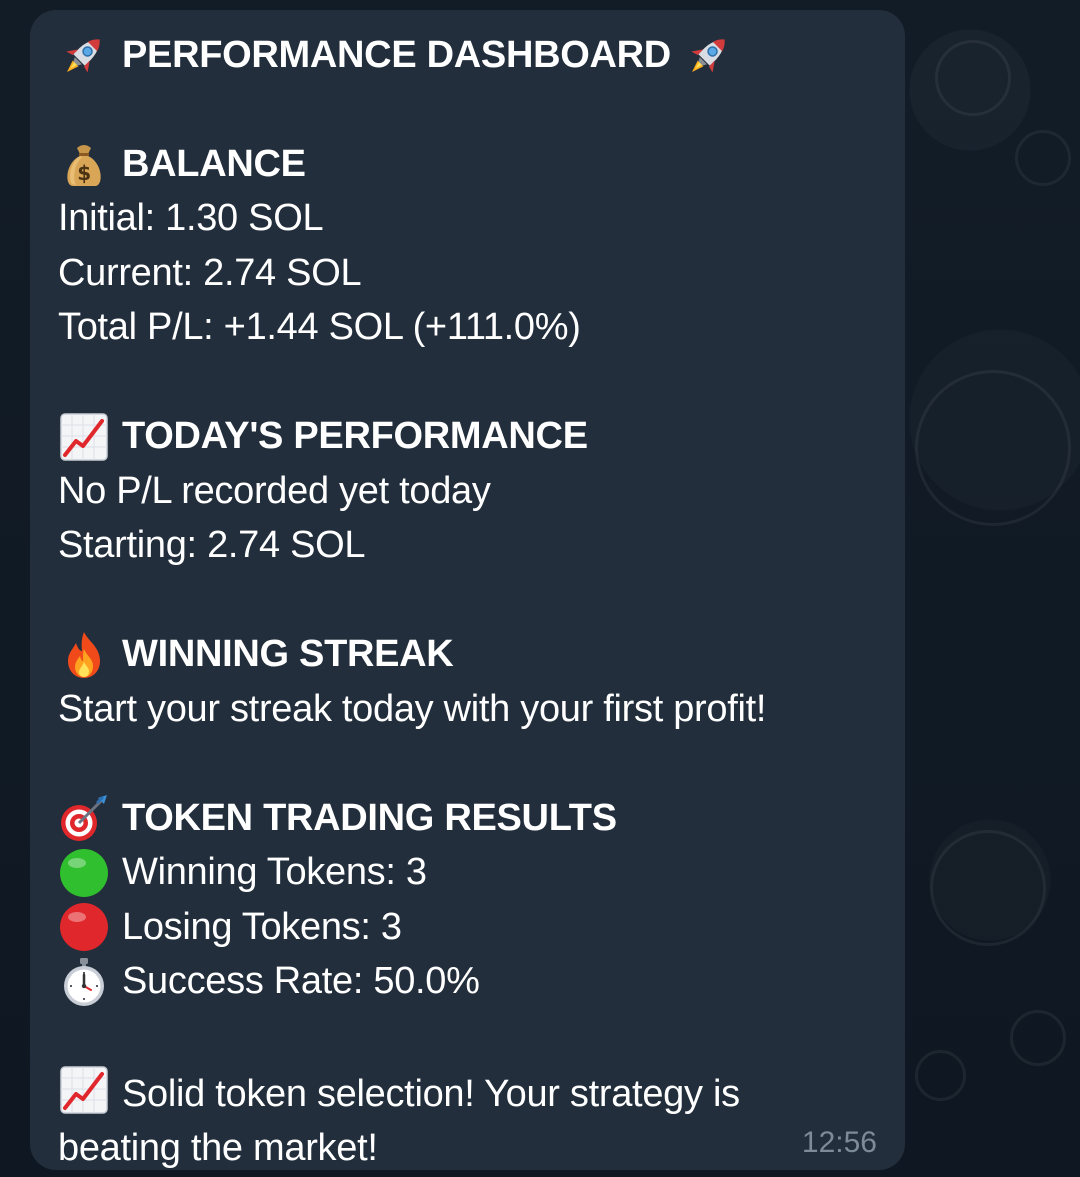 This screenshot has width=1080, height=1177. I want to click on losing-tokens: Losing Tokens: 3, so click(262, 926).